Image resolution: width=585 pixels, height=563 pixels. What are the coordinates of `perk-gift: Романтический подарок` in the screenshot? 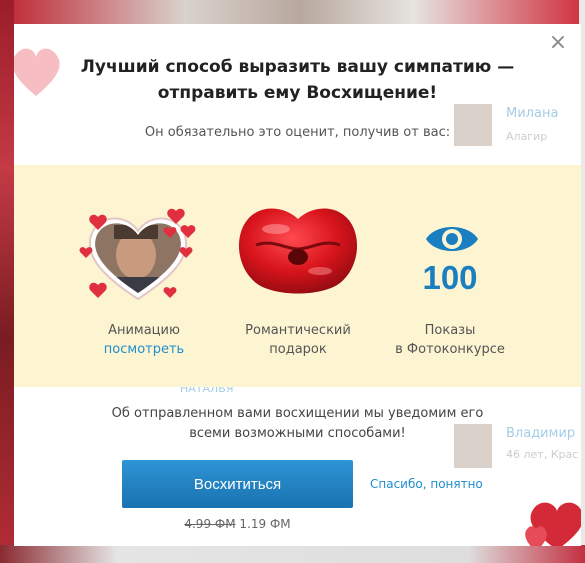 It's located at (298, 276).